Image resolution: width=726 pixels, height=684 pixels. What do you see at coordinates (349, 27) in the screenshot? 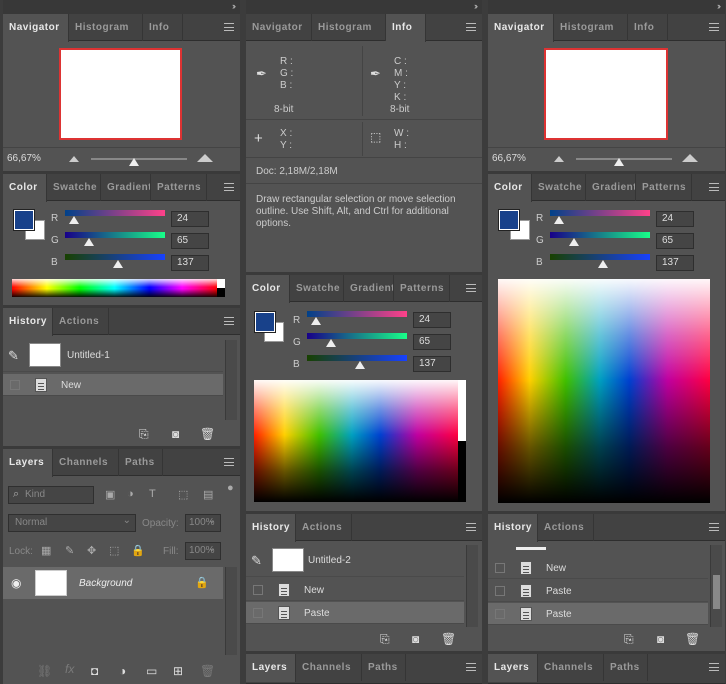
I see `tab-histogram: Histogram` at bounding box center [349, 27].